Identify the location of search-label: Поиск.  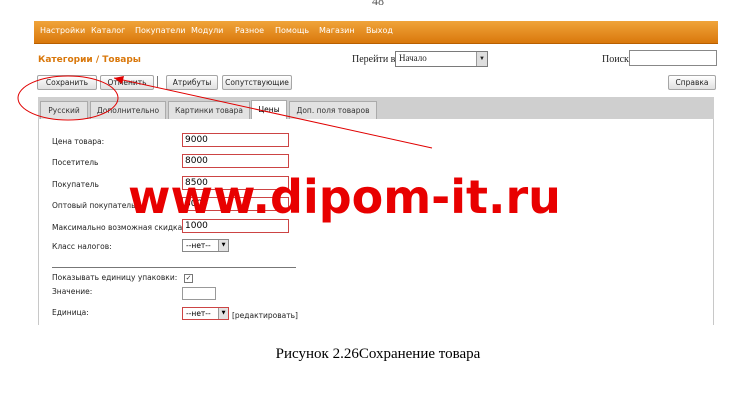
(615, 59).